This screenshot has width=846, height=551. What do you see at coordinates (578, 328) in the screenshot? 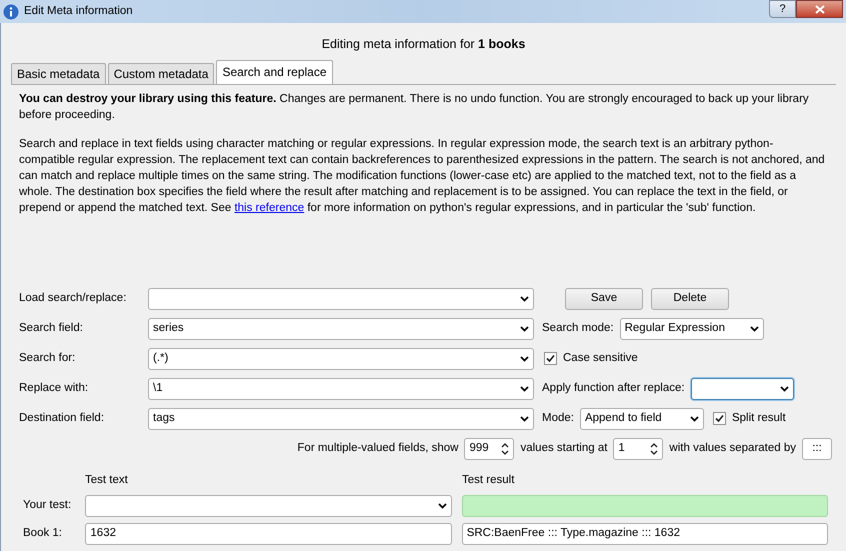
I see `field-label: Search mode:` at bounding box center [578, 328].